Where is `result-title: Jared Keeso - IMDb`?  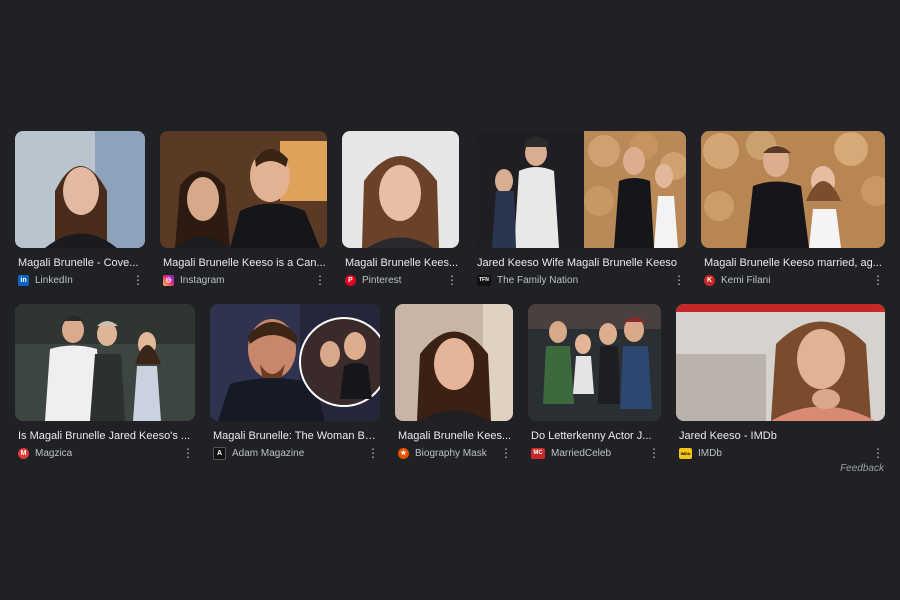 result-title: Jared Keeso - IMDb is located at coordinates (780, 436).